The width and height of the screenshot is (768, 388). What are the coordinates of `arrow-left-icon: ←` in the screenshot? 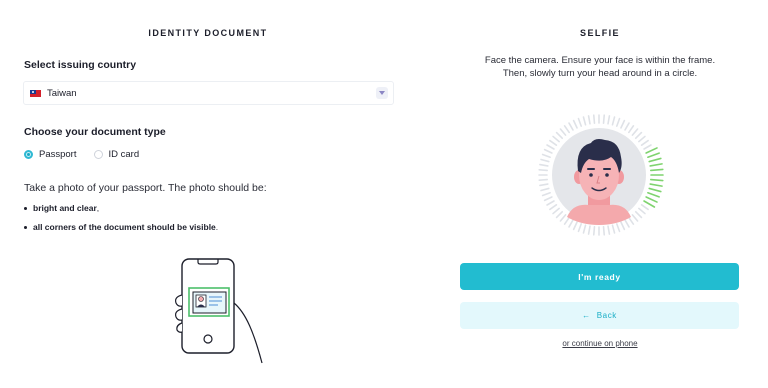 It's located at (586, 315).